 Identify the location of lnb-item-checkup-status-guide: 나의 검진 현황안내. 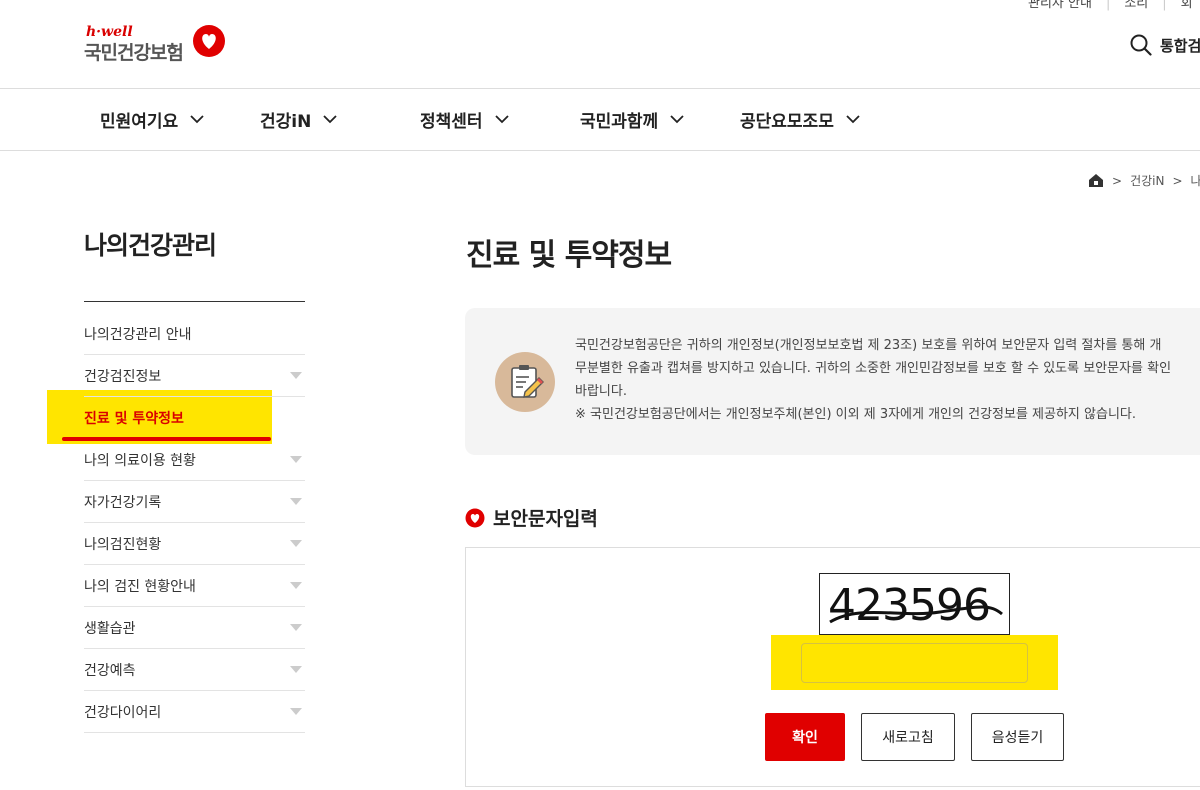
(194, 586).